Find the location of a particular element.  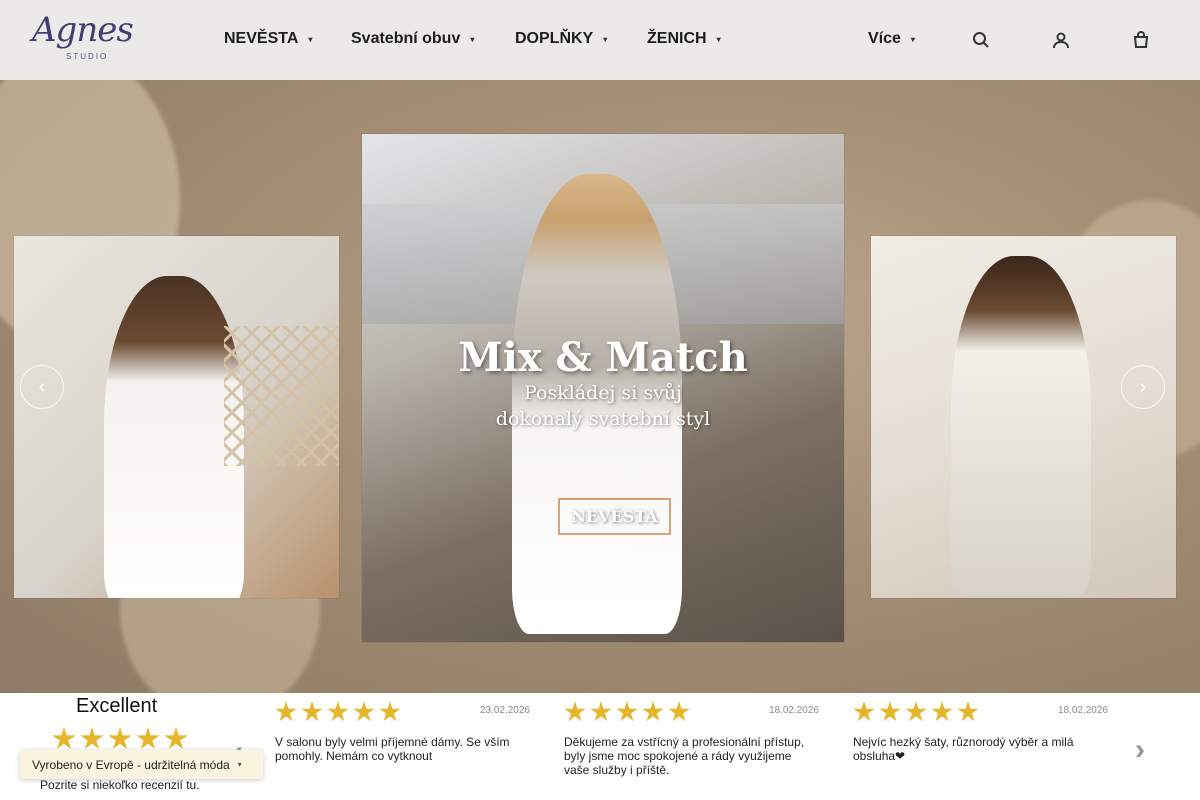

logo-sub: STUDIO is located at coordinates (87, 56).